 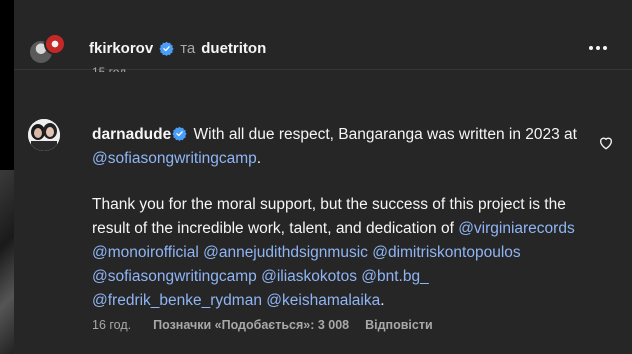 I want to click on previous-comment-timestamp: 15 год., so click(x=111, y=68).